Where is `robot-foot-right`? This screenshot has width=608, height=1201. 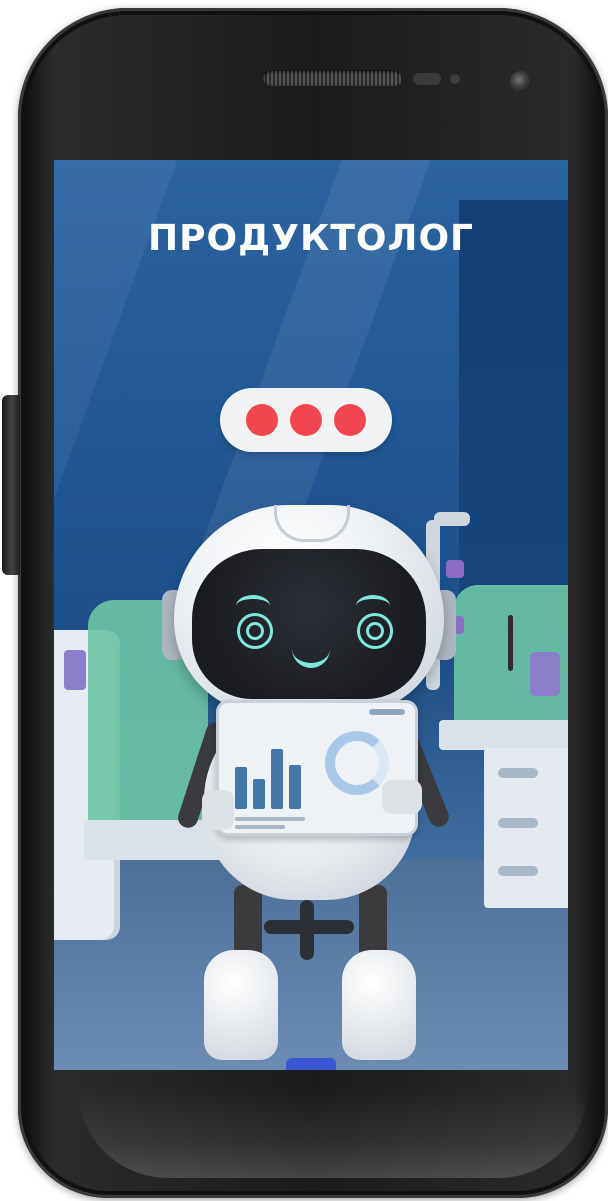
robot-foot-right is located at coordinates (379, 1005).